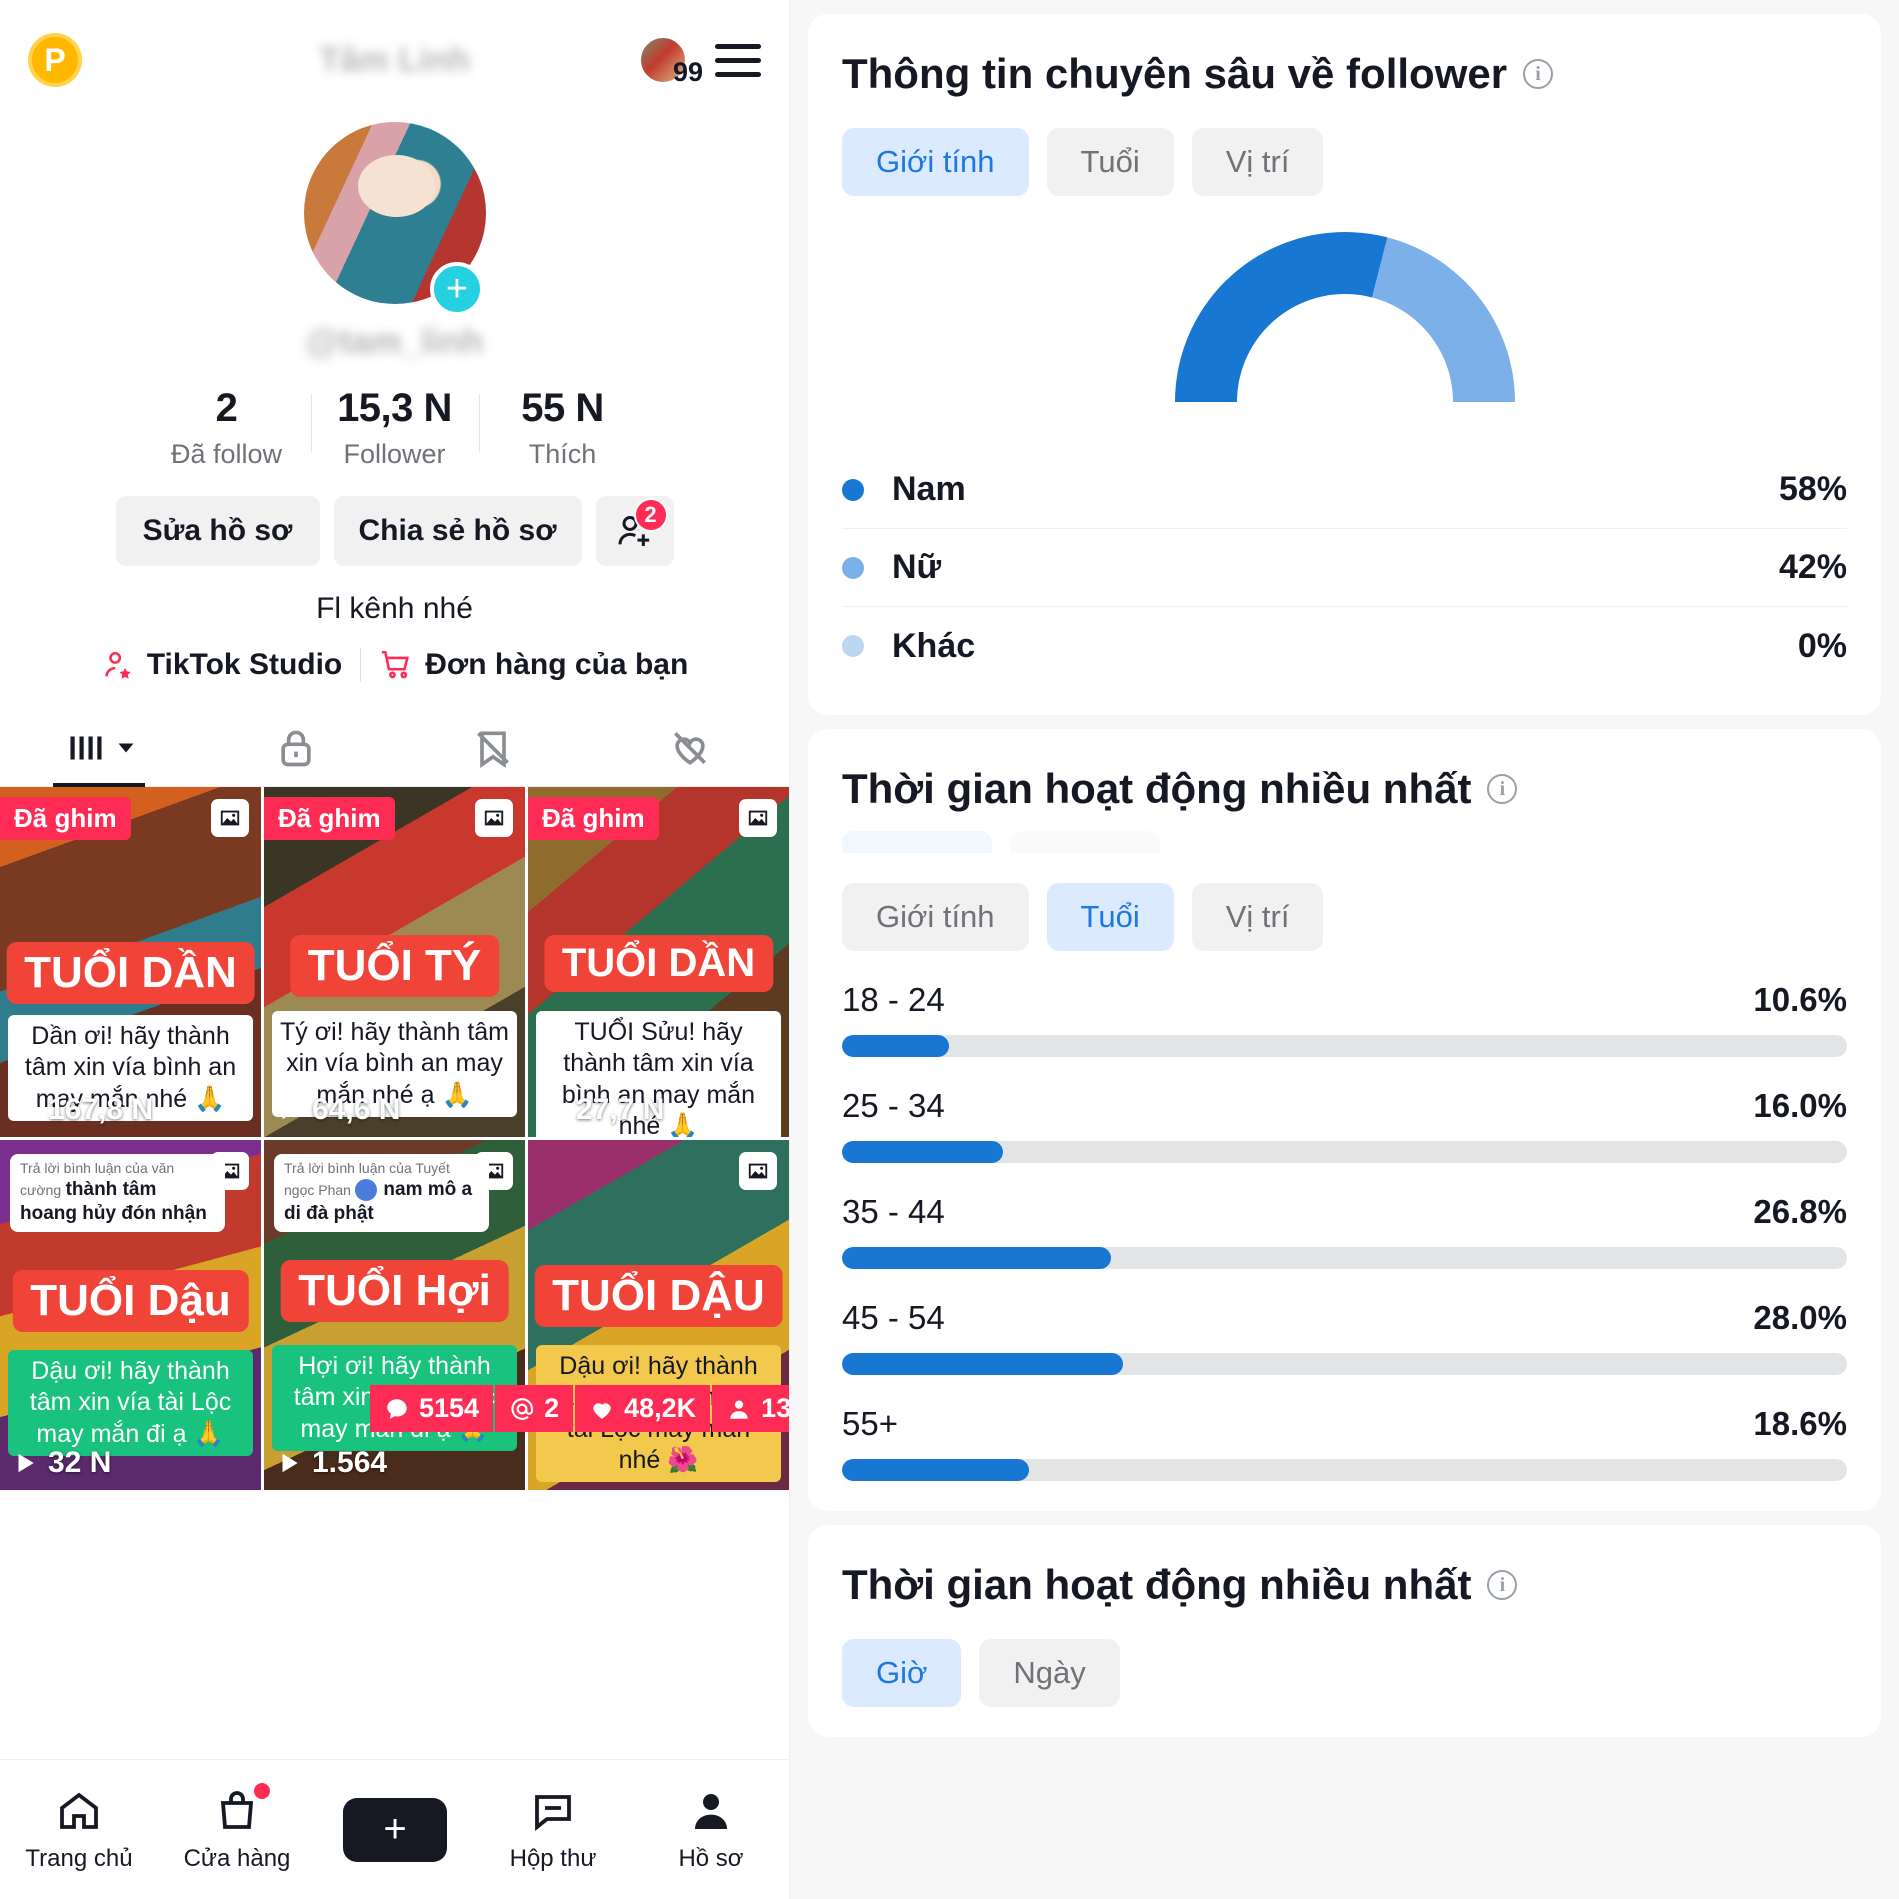  I want to click on age-value: 28.0%, so click(1800, 1317).